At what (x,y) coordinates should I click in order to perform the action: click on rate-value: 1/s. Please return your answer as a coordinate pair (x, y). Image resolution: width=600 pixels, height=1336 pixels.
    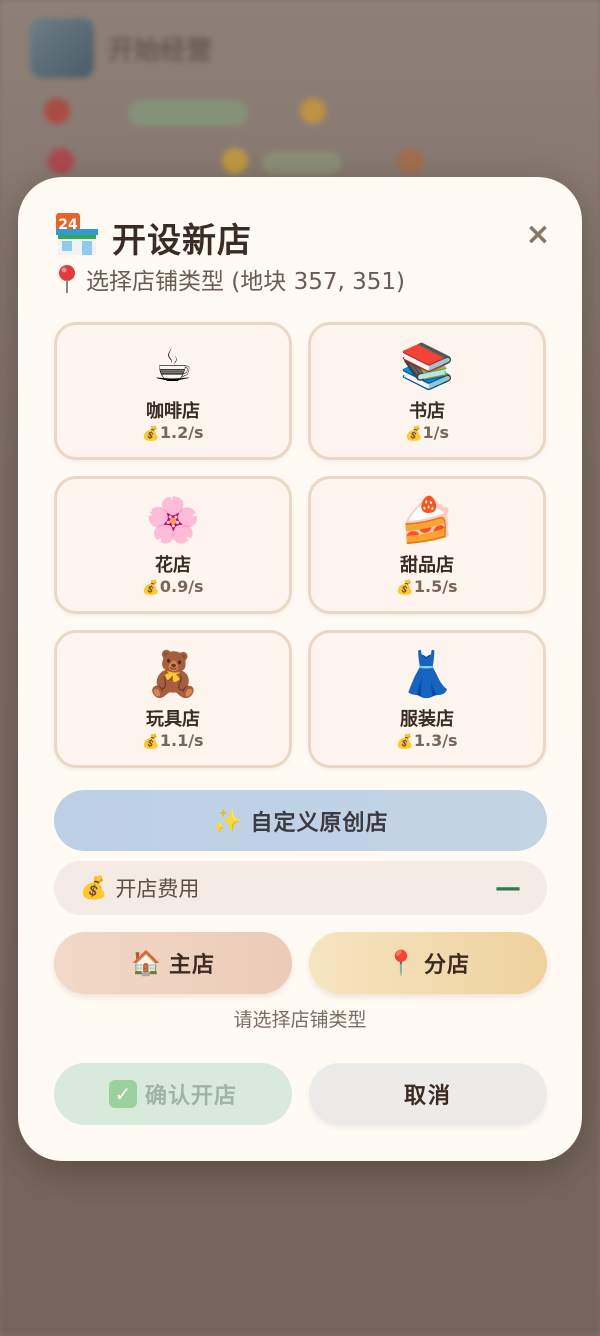
    Looking at the image, I should click on (435, 432).